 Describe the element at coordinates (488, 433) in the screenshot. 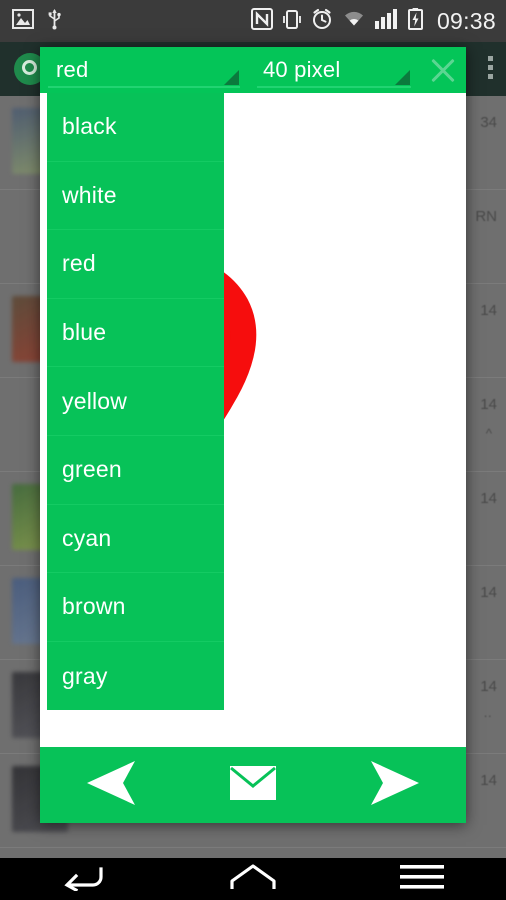

I see `sub: ^` at that location.